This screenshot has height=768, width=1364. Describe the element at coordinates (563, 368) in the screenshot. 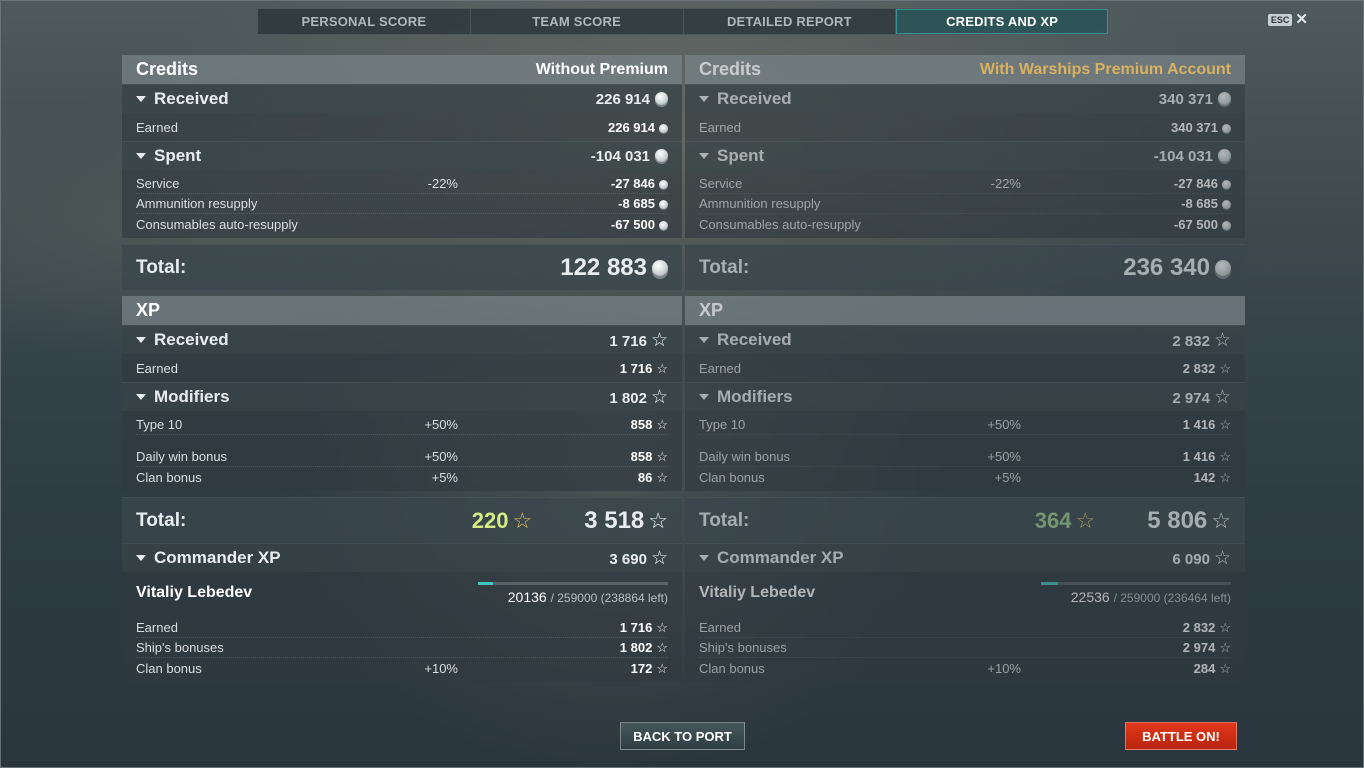

I see `row-amount: 1 716 ☆` at that location.